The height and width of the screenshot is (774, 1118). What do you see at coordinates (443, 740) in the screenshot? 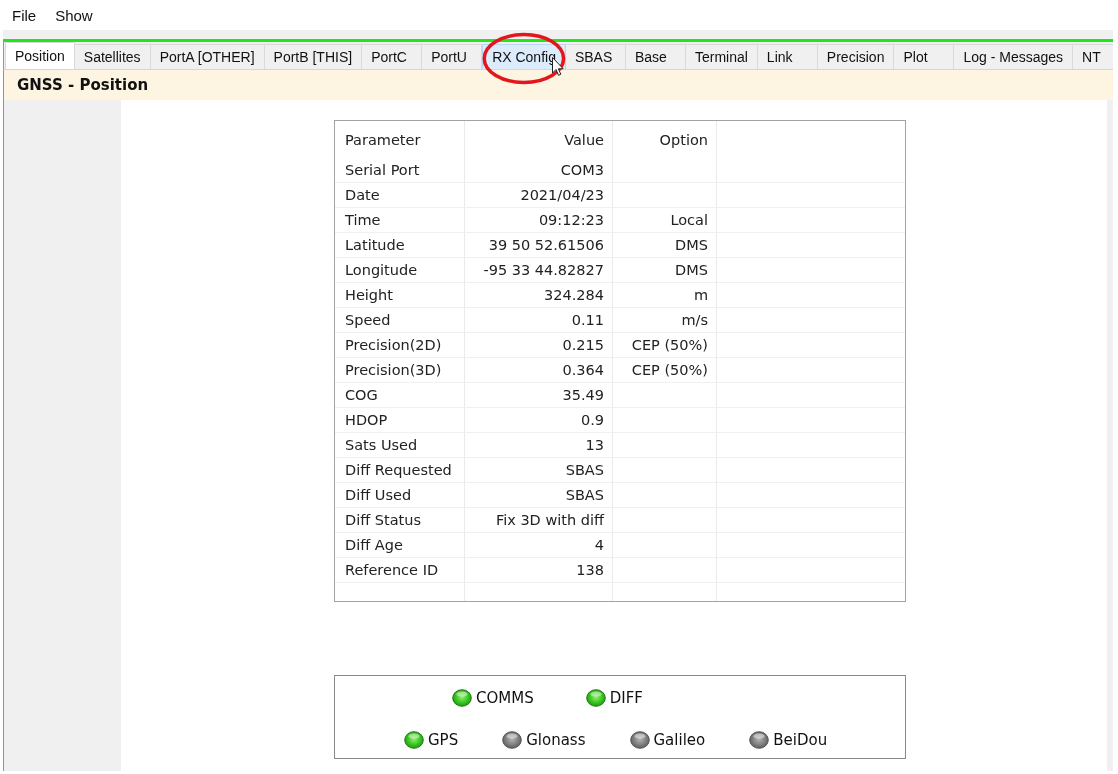
I see `status-label: GPS` at bounding box center [443, 740].